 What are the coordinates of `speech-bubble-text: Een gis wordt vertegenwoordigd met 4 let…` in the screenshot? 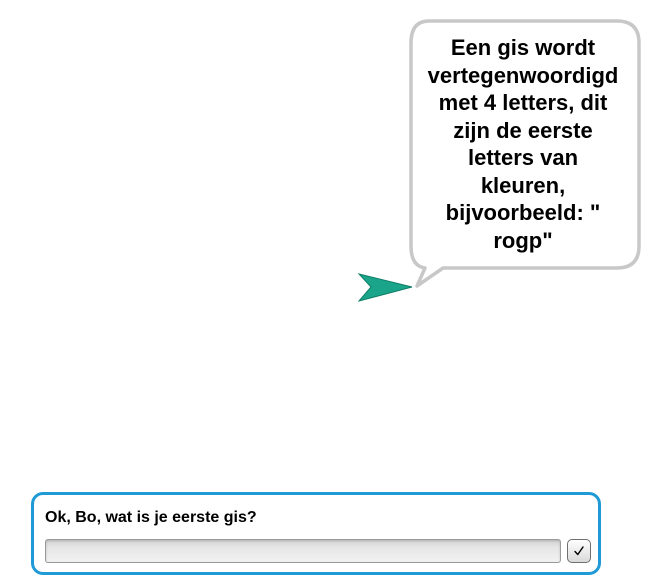 It's located at (523, 144).